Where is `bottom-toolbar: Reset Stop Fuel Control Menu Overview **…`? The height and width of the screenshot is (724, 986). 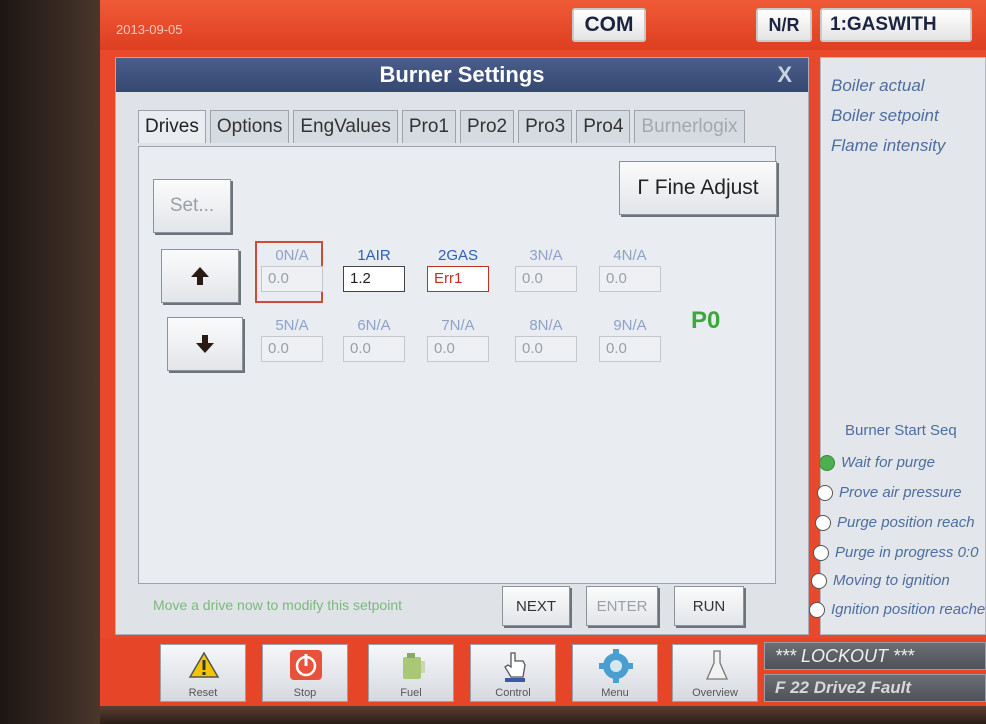 bottom-toolbar: Reset Stop Fuel Control Menu Overview **… is located at coordinates (543, 672).